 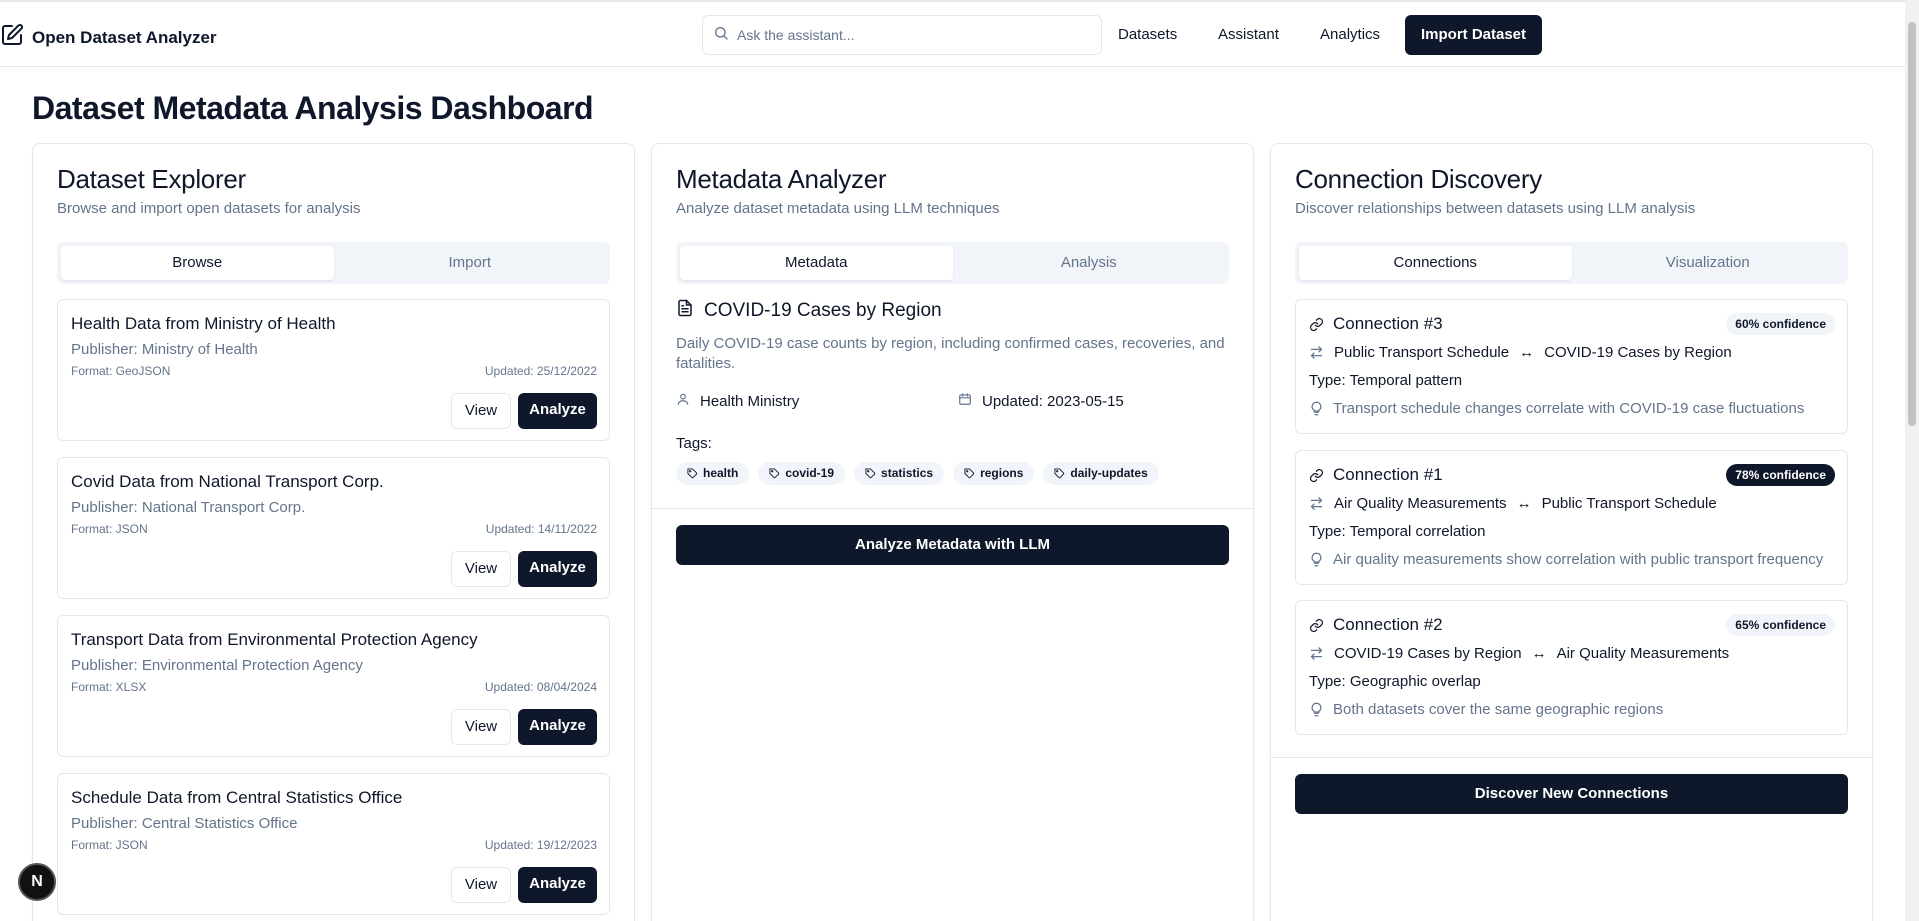 I want to click on connection-title: Connection #2, so click(x=1388, y=624).